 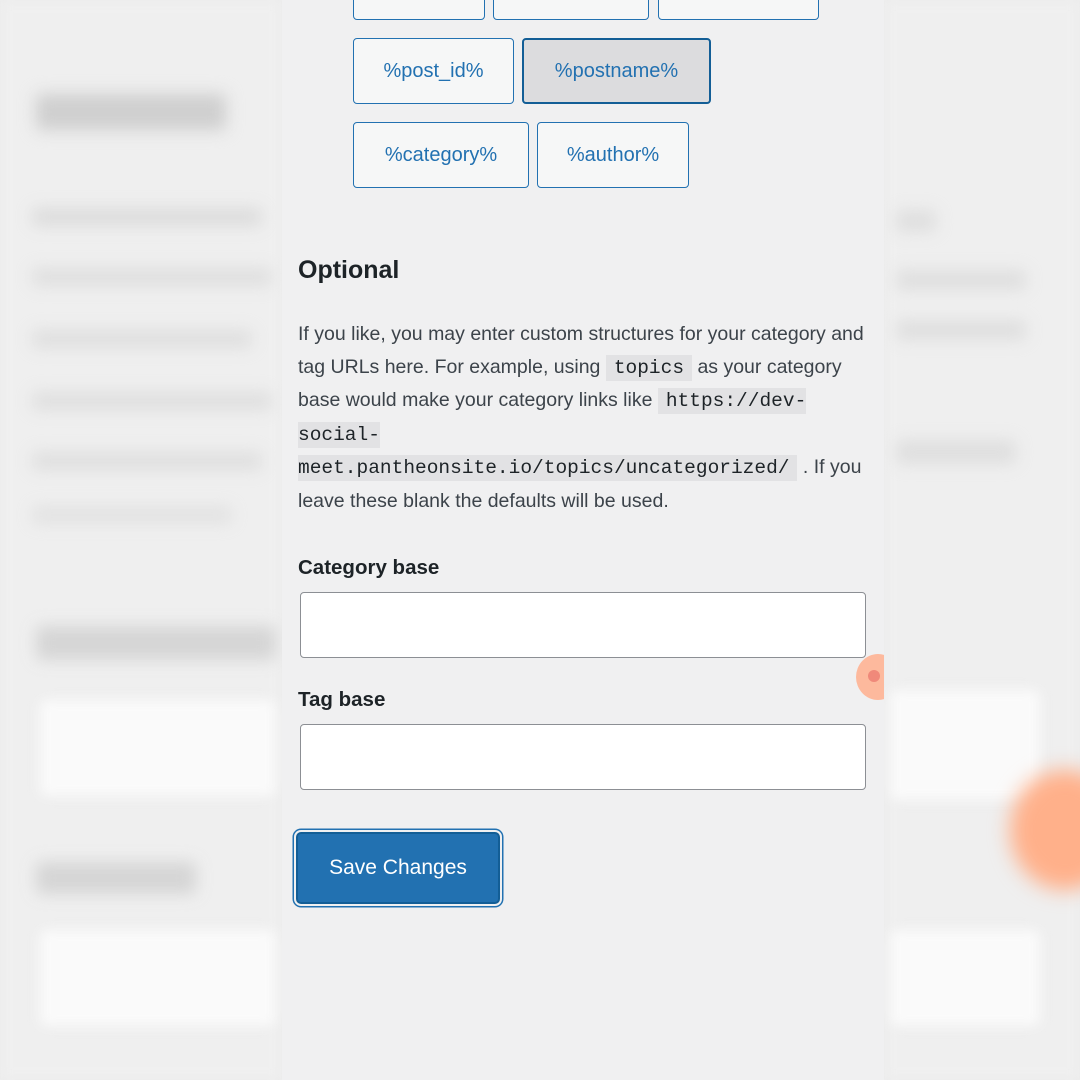 I want to click on tag-post-id-label: %post_id%, so click(x=433, y=70).